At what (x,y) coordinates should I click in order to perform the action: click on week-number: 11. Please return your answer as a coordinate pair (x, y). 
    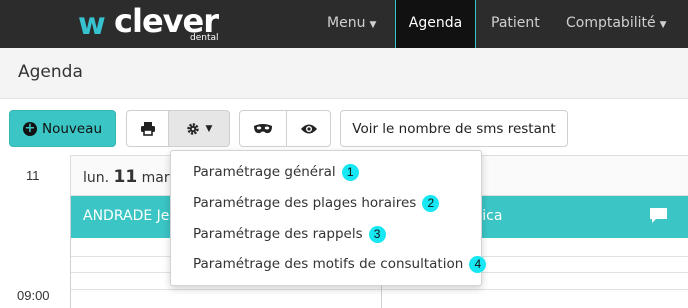
    Looking at the image, I should click on (33, 175).